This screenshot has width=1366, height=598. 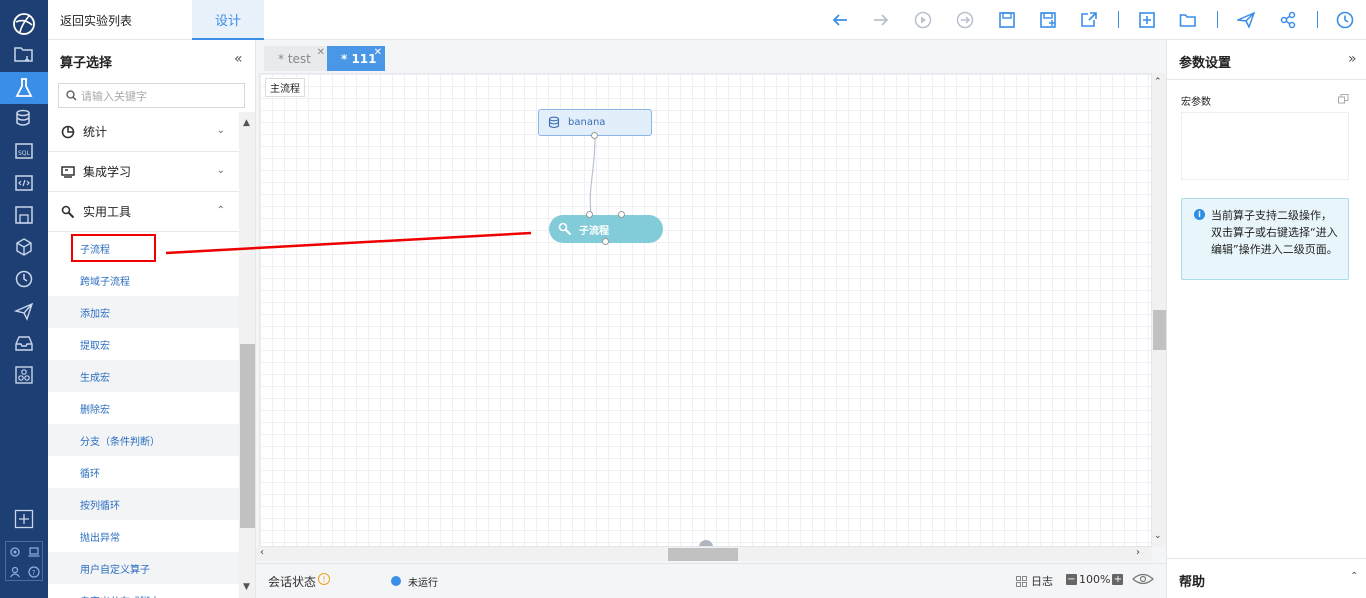 I want to click on node-label: 子流程, so click(x=594, y=231).